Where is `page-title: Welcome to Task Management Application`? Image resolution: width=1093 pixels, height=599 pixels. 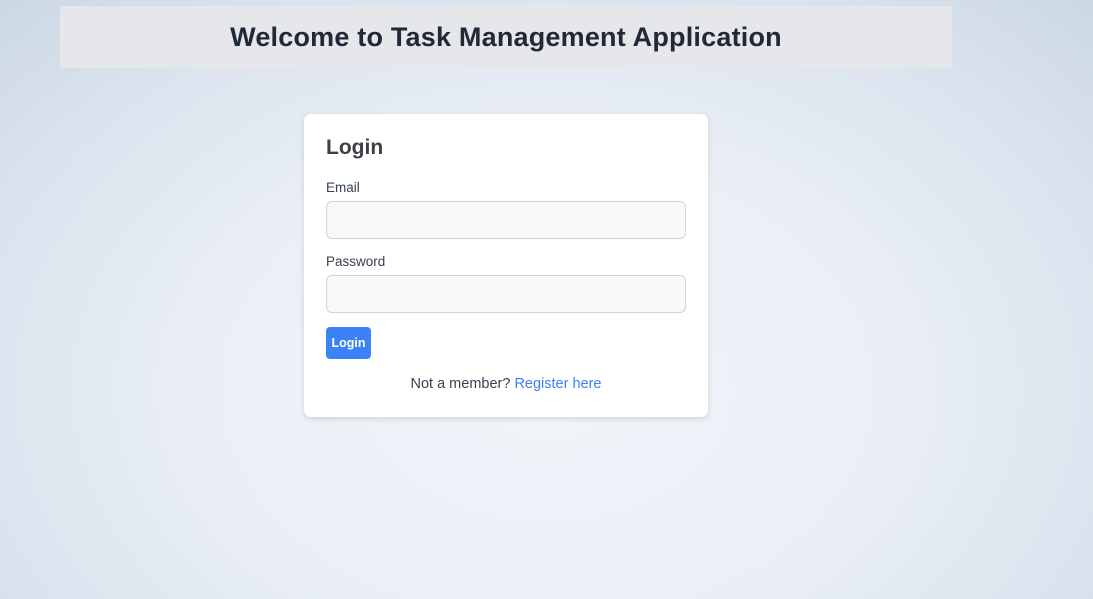 page-title: Welcome to Task Management Application is located at coordinates (506, 36).